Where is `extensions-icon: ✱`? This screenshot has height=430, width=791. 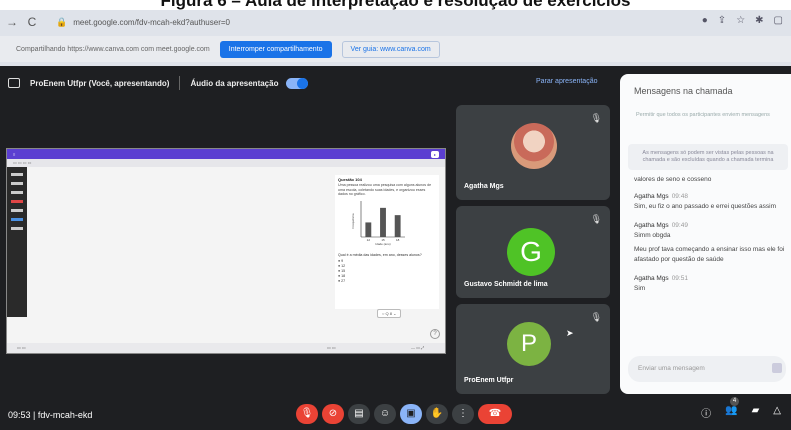 extensions-icon: ✱ is located at coordinates (759, 20).